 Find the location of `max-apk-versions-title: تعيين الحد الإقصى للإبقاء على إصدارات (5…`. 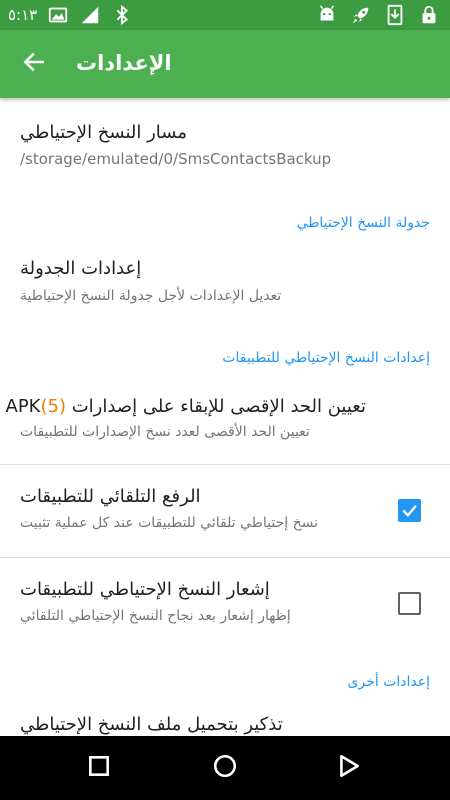

max-apk-versions-title: تعيين الحد الإقصى للإبقاء على إصدارات (5… is located at coordinates (186, 406).